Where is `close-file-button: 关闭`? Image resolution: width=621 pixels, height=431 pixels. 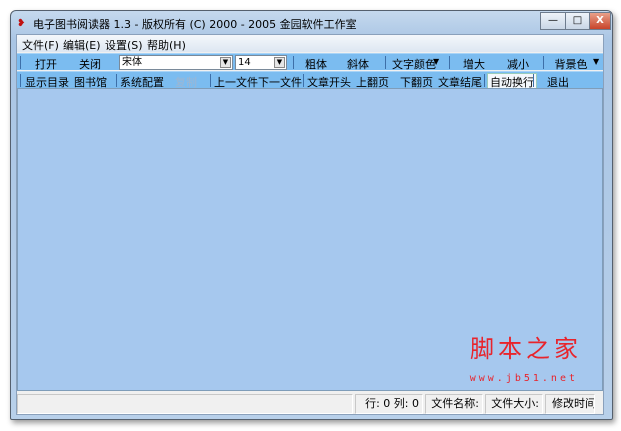 close-file-button: 关闭 is located at coordinates (90, 64).